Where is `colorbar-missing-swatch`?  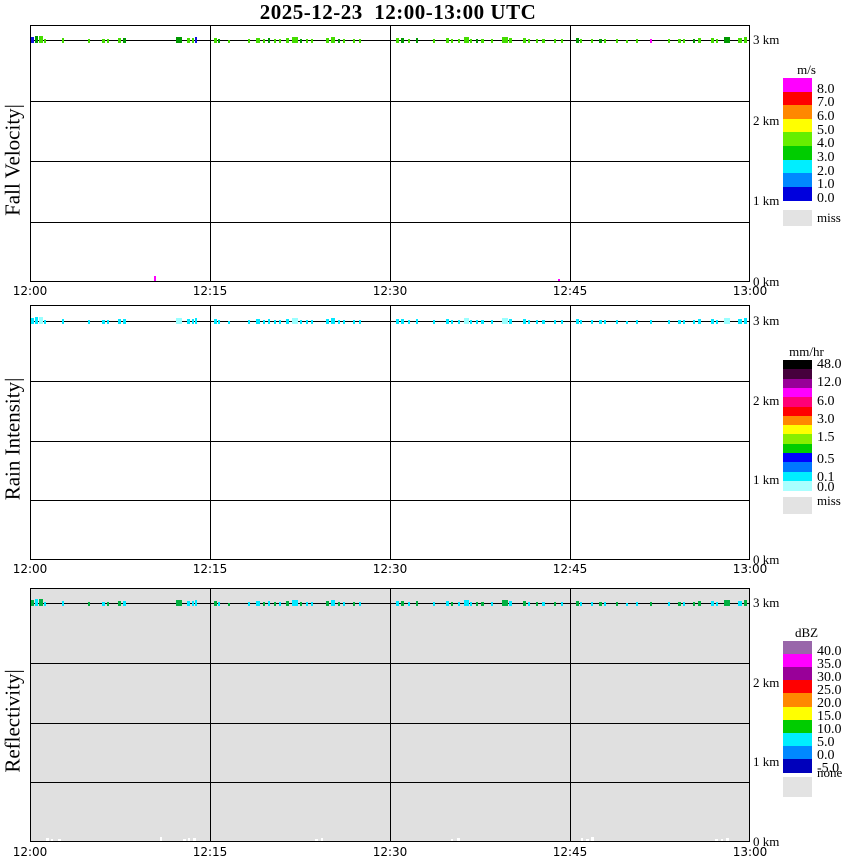
colorbar-missing-swatch is located at coordinates (797, 218).